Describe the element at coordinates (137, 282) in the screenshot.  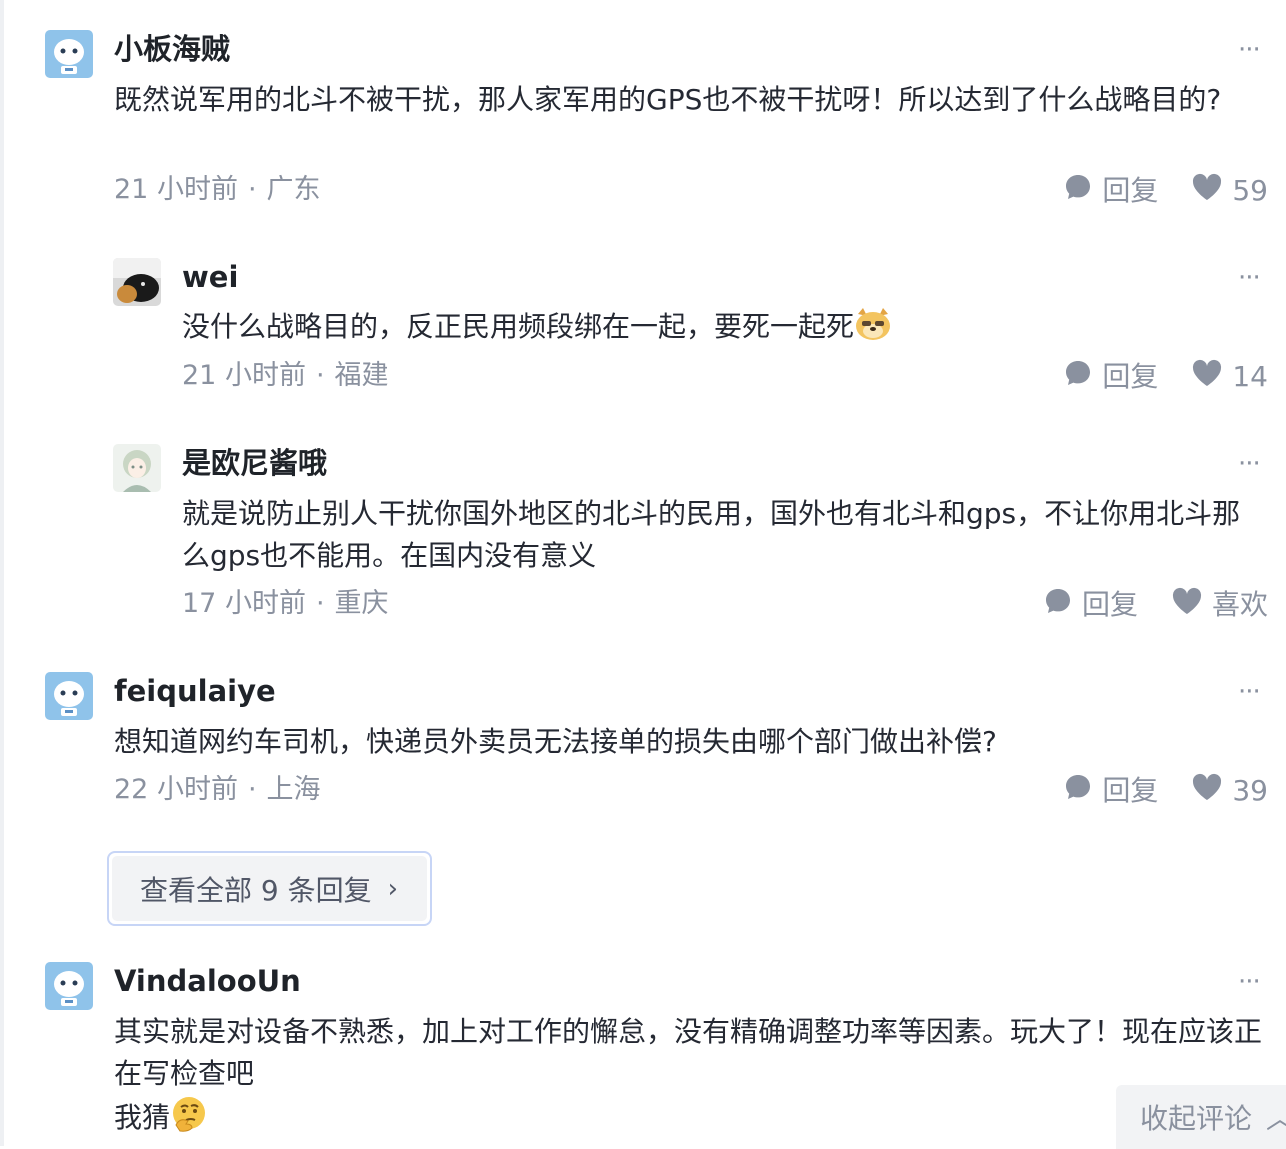
I see `cat-avatar-icon` at that location.